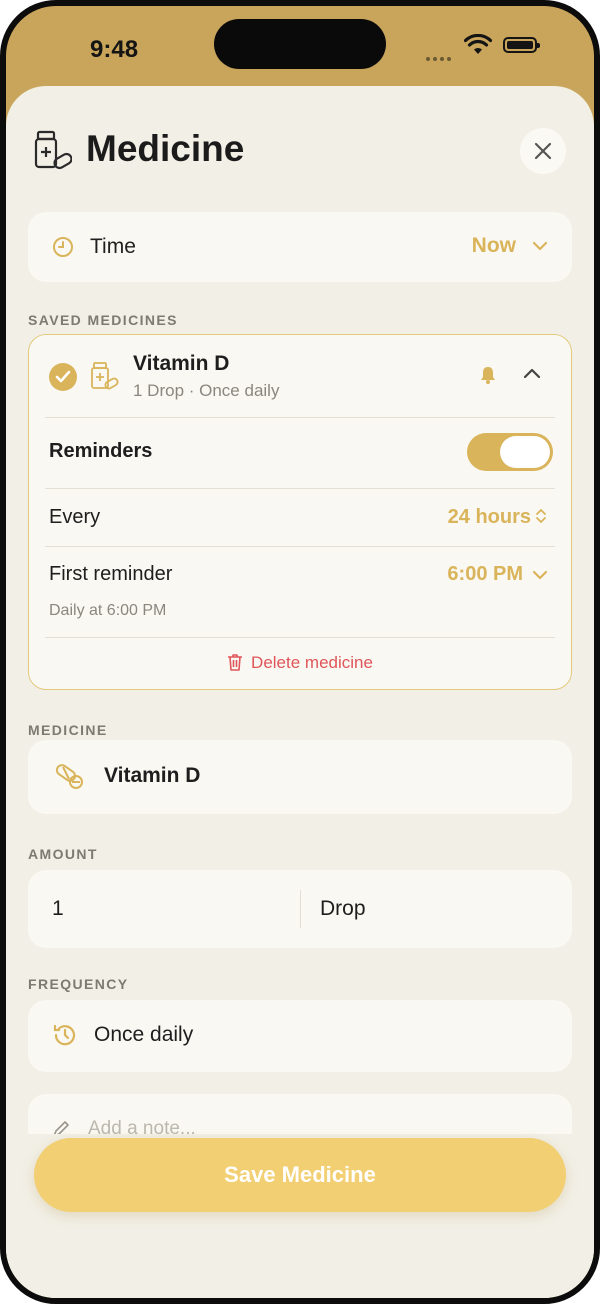  Describe the element at coordinates (485, 574) in the screenshot. I see `first-reminder-value: 6:00 PM` at that location.